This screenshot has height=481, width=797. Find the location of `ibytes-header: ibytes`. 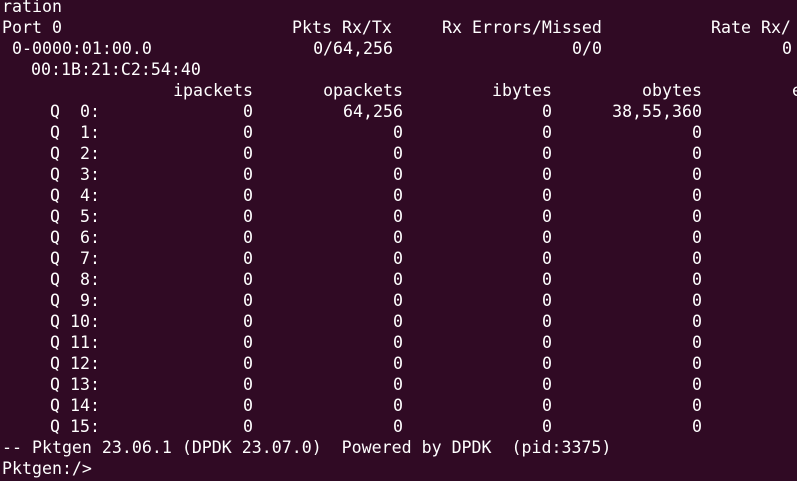

ibytes-header: ibytes is located at coordinates (522, 90).